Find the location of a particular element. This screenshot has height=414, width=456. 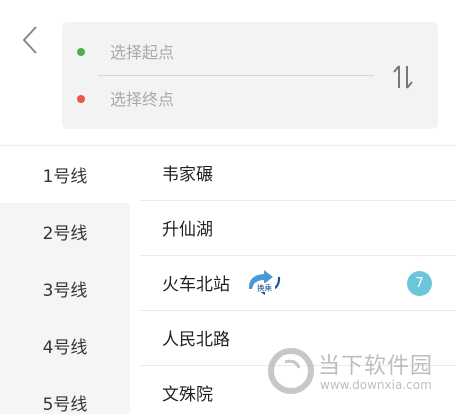

station-name: 火车北站 is located at coordinates (196, 285).